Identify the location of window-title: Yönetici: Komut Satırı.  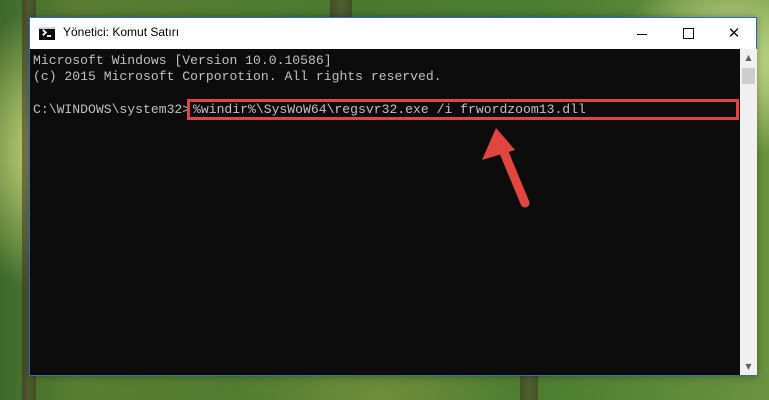
(121, 32).